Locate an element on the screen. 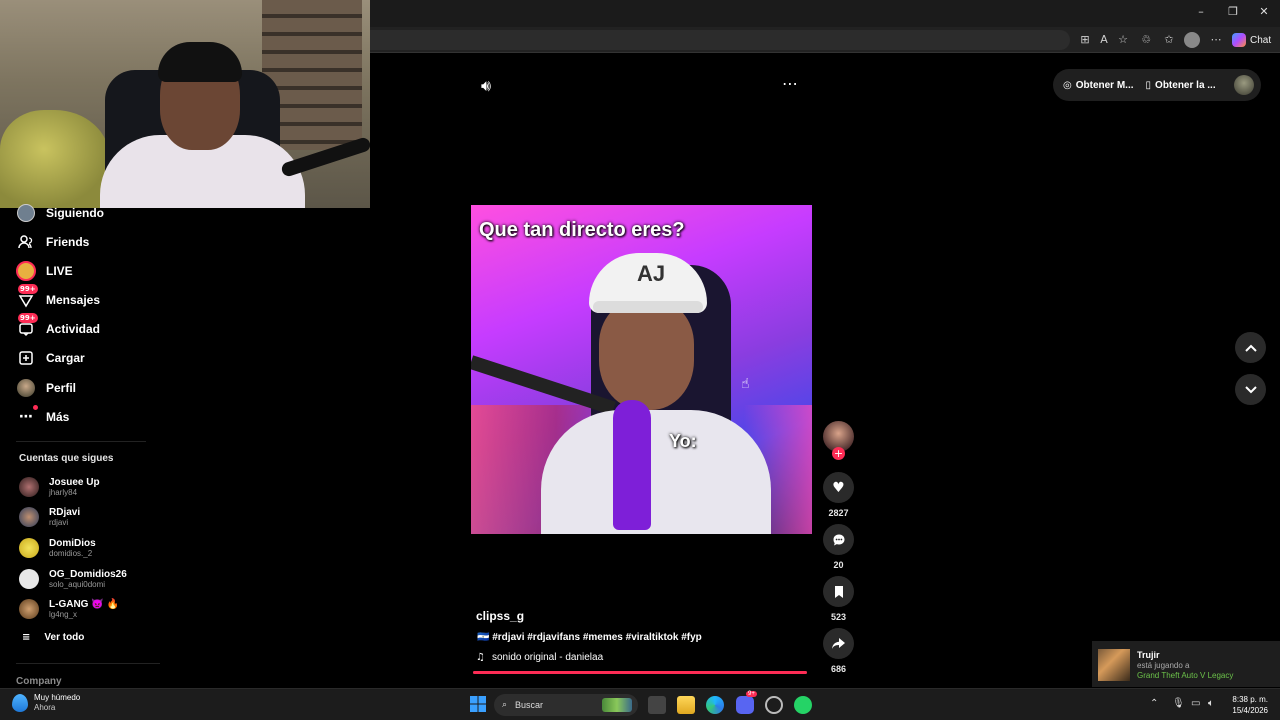  video-caption-yo: Yo: is located at coordinates (683, 441).